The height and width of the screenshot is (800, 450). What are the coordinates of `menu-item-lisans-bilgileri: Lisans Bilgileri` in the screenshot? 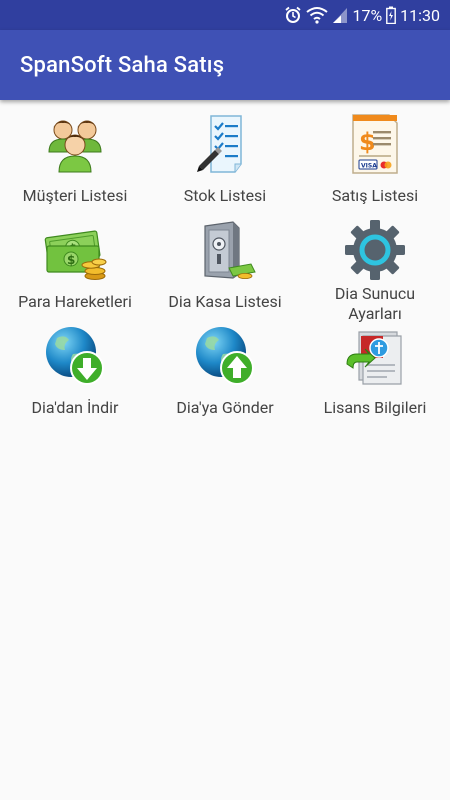 It's located at (375, 373).